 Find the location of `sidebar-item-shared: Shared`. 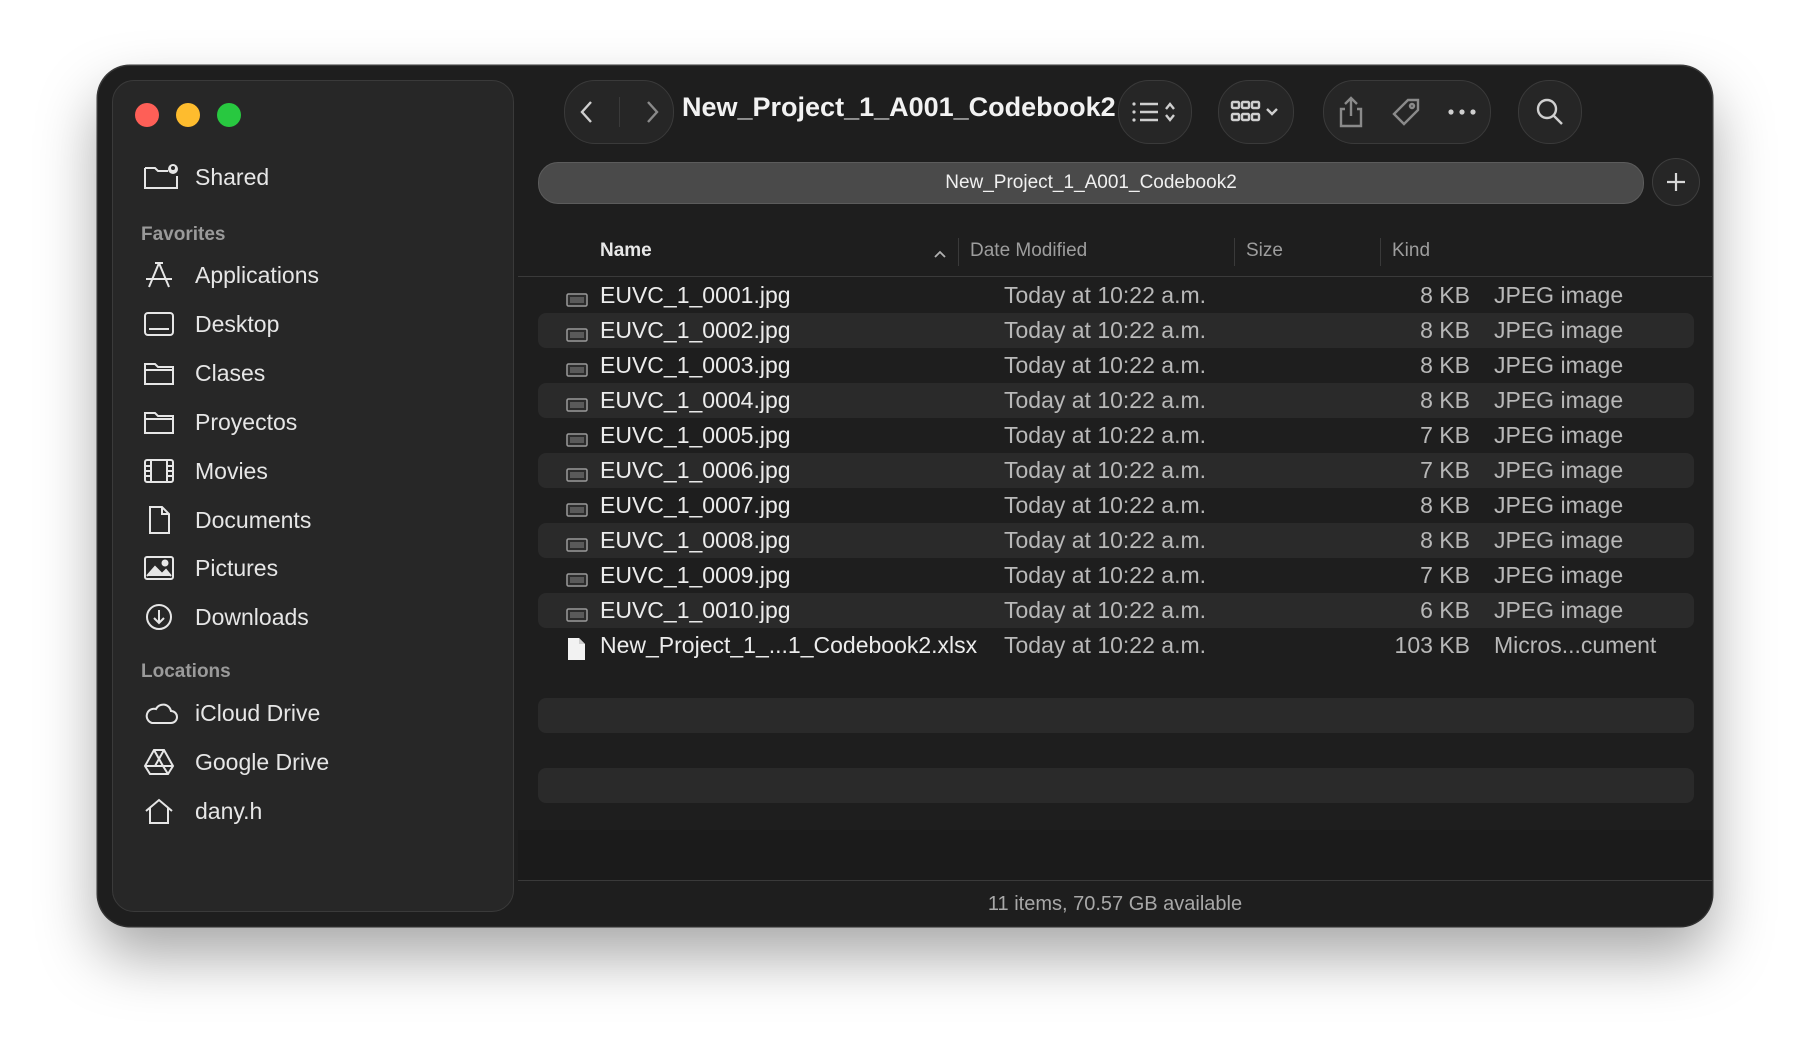

sidebar-item-shared: Shared is located at coordinates (206, 177).